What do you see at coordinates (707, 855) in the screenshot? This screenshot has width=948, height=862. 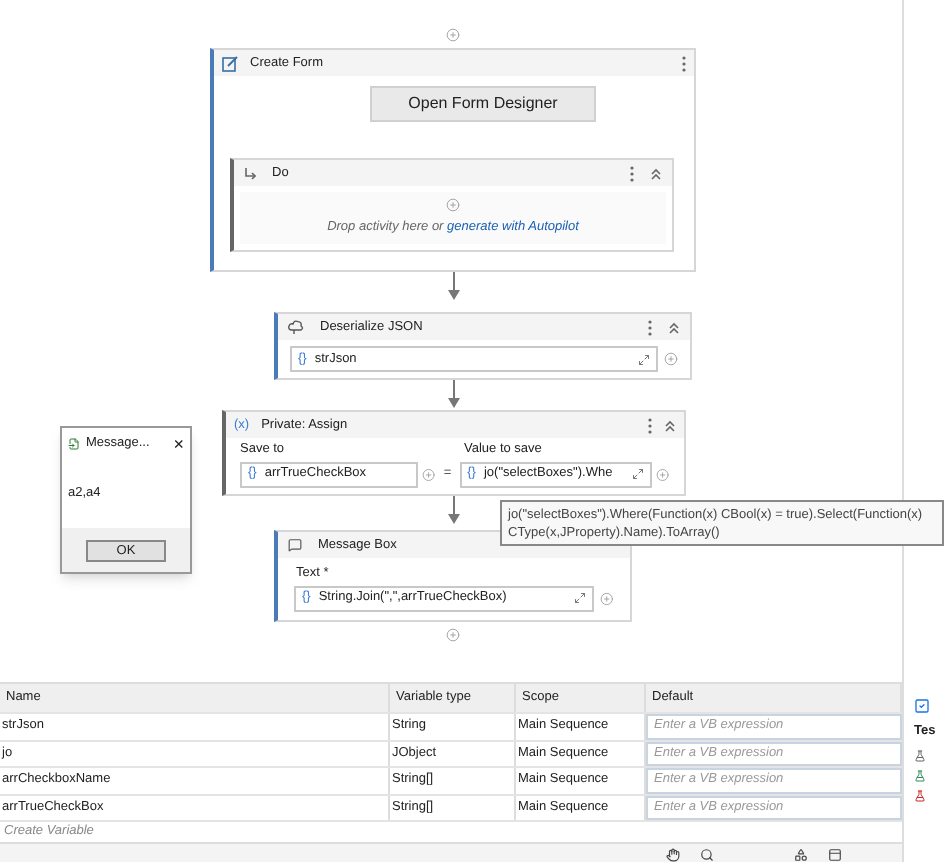 I see `zoom-icon` at bounding box center [707, 855].